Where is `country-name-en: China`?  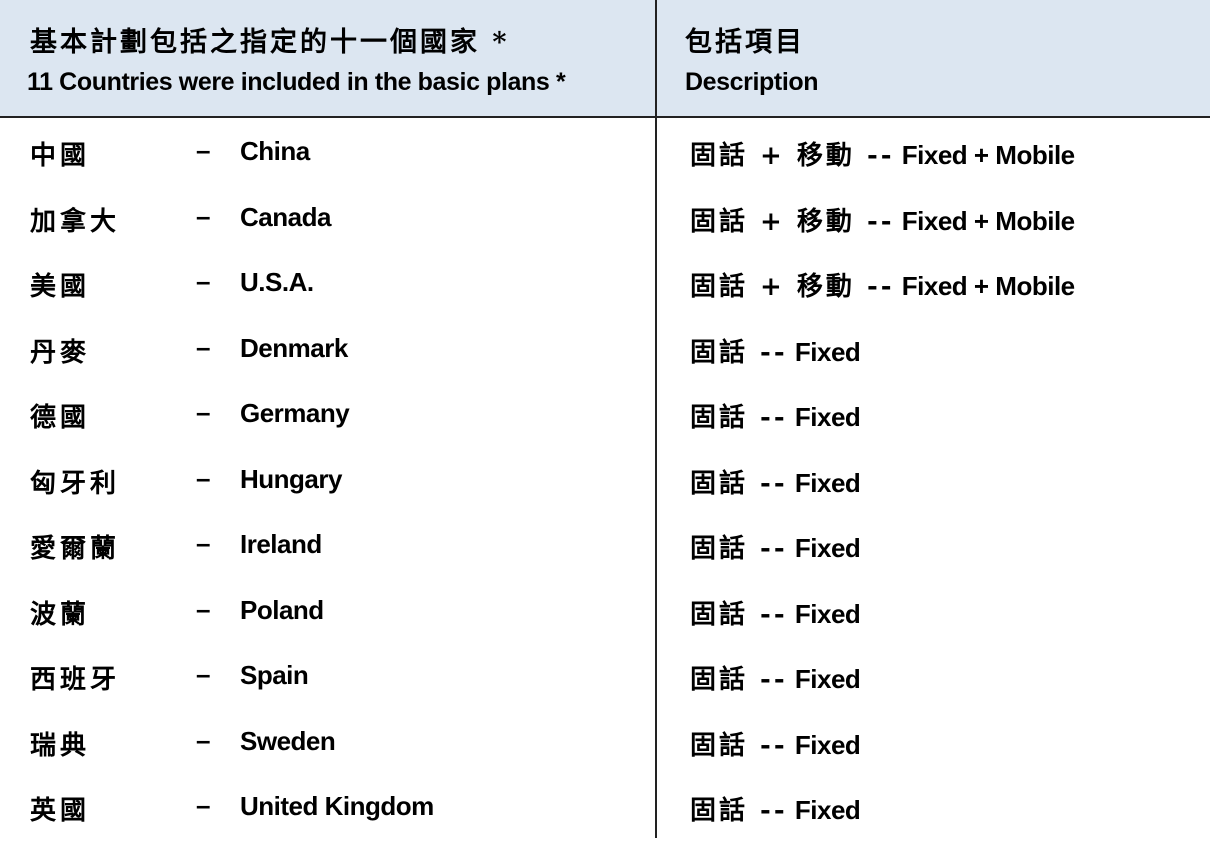
country-name-en: China is located at coordinates (275, 151).